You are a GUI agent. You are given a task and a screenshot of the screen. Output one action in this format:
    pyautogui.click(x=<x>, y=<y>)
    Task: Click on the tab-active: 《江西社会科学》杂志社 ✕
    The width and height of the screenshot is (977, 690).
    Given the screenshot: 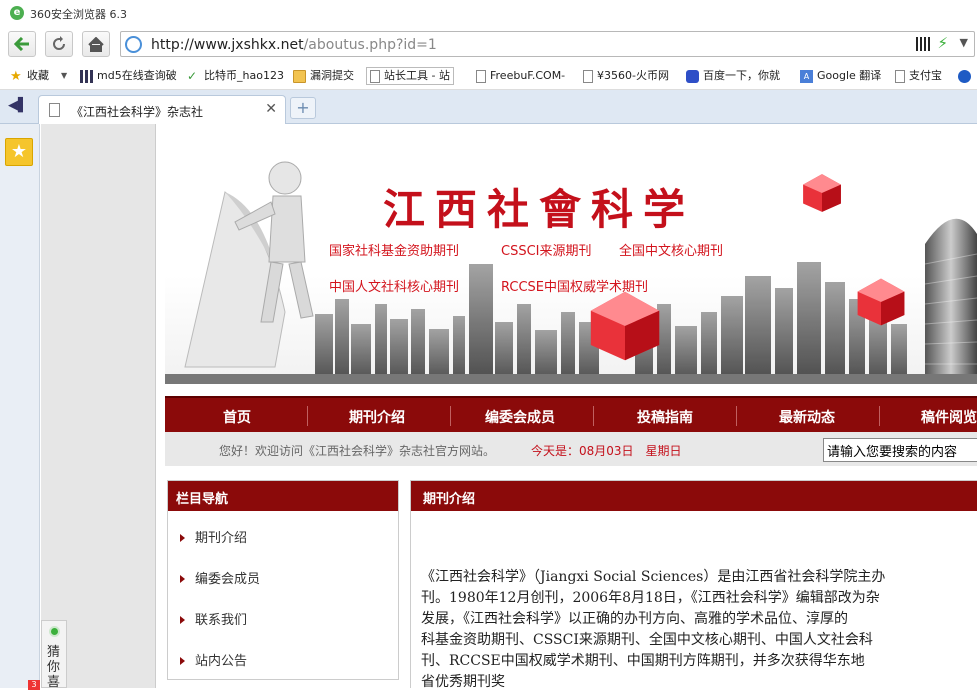 What is the action you would take?
    pyautogui.click(x=162, y=110)
    